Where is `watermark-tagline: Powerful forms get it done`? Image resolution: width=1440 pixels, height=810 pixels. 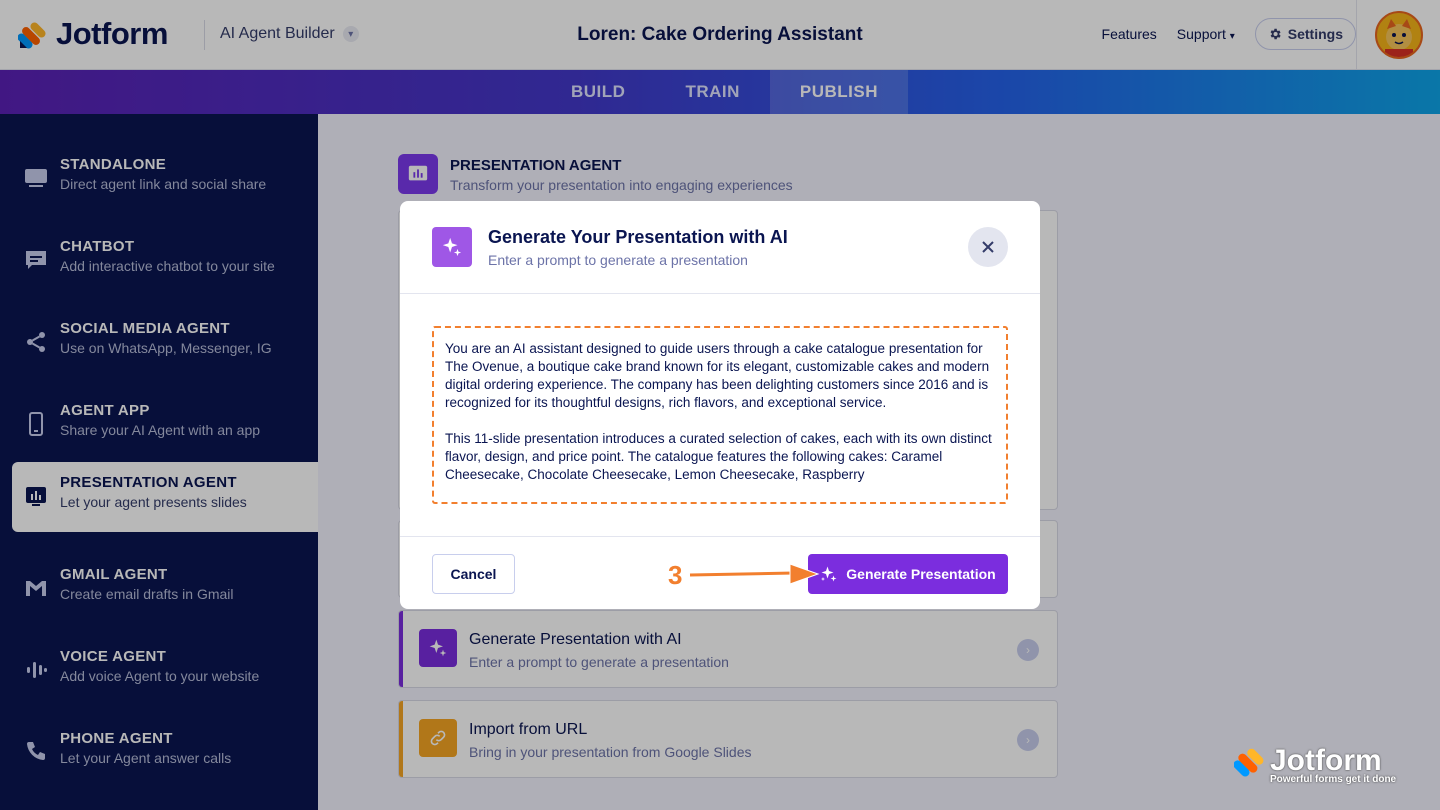 watermark-tagline: Powerful forms get it done is located at coordinates (1333, 779).